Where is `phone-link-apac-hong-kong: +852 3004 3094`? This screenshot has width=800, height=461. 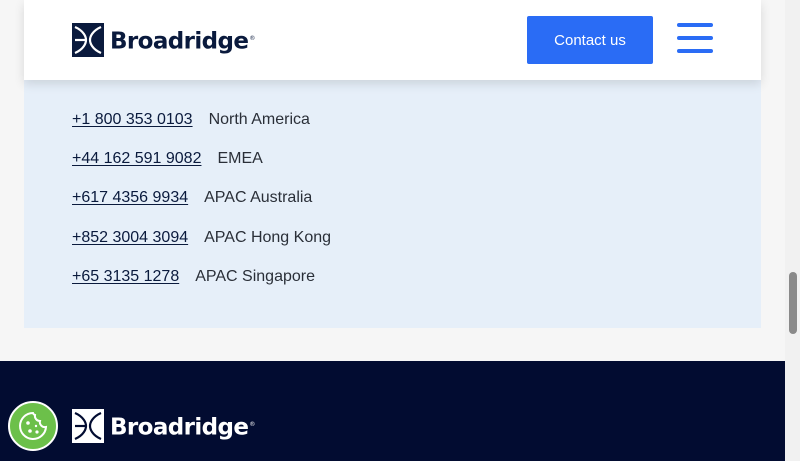 phone-link-apac-hong-kong: +852 3004 3094 is located at coordinates (130, 238).